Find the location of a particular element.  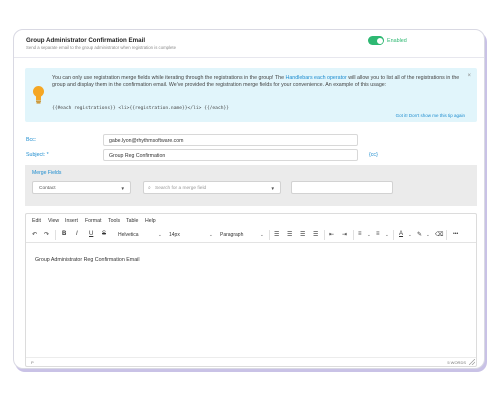

align-left-icon: ☰ is located at coordinates (276, 234).